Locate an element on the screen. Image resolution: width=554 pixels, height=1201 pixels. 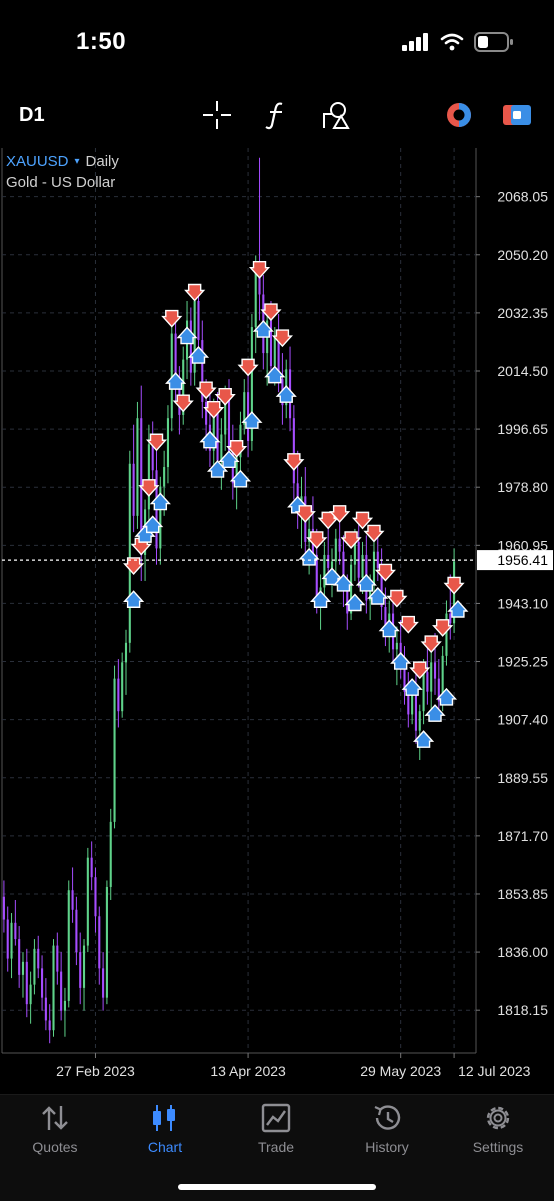
chart-candles-icon is located at coordinates (164, 1118).